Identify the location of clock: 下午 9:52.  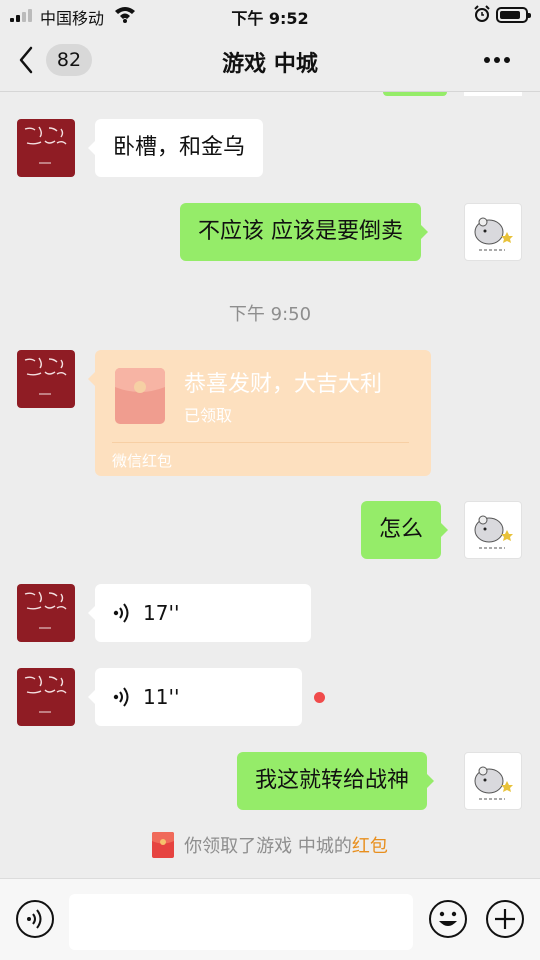
(270, 18).